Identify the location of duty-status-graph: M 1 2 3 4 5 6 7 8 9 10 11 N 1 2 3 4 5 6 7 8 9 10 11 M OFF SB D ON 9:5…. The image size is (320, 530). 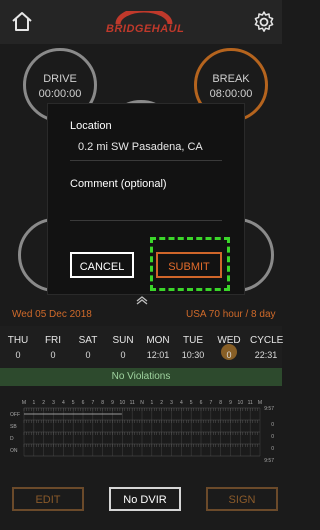
(142, 430).